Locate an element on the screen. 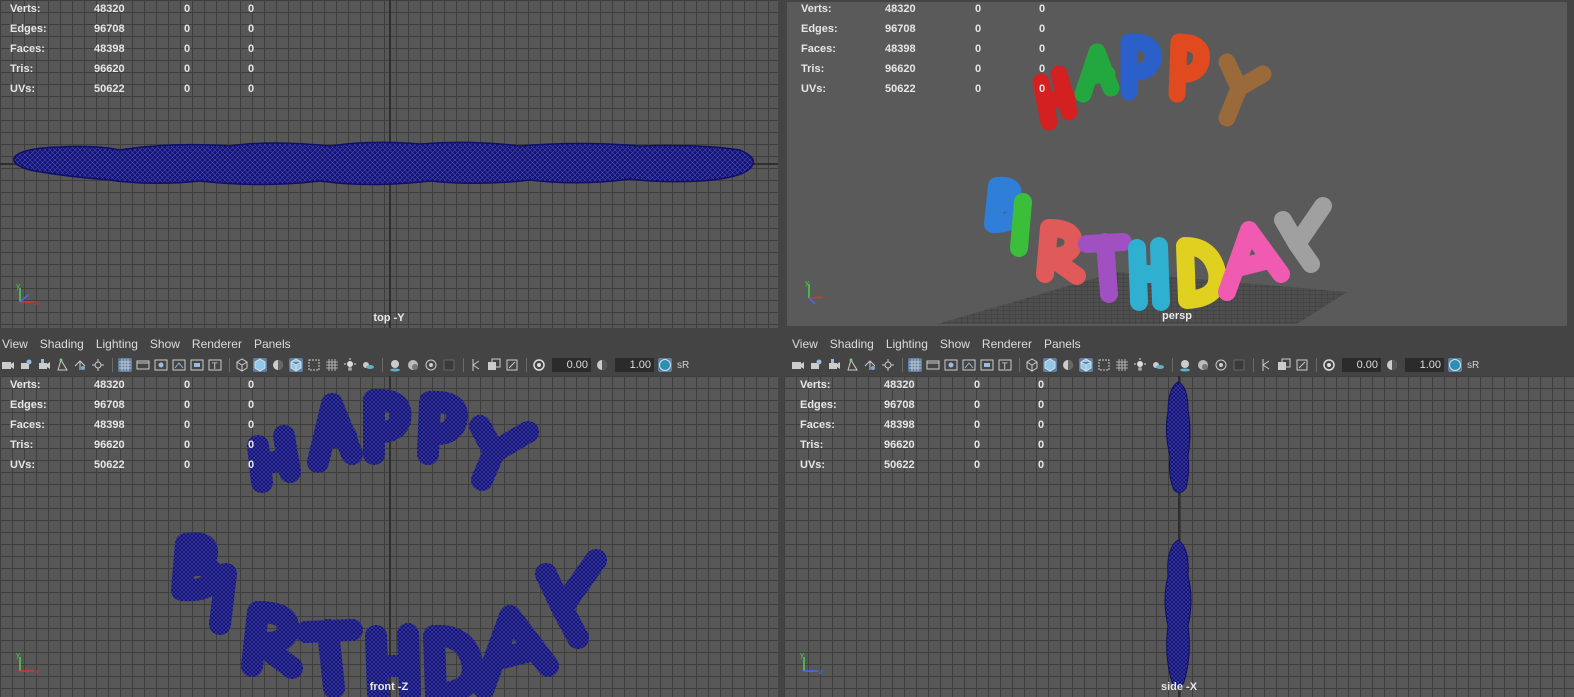 The image size is (1574, 697). camera-label: top -Y is located at coordinates (389, 318).